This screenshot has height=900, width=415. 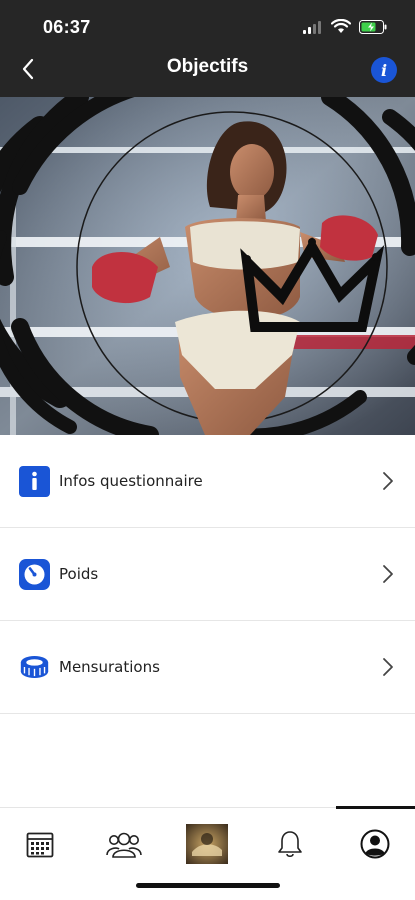 I want to click on tab-home, so click(x=207, y=844).